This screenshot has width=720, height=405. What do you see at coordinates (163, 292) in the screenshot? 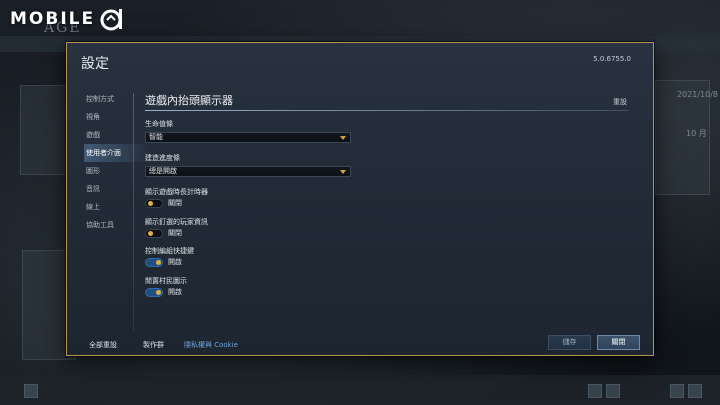
I see `idle-villager-row: 開啟` at bounding box center [163, 292].